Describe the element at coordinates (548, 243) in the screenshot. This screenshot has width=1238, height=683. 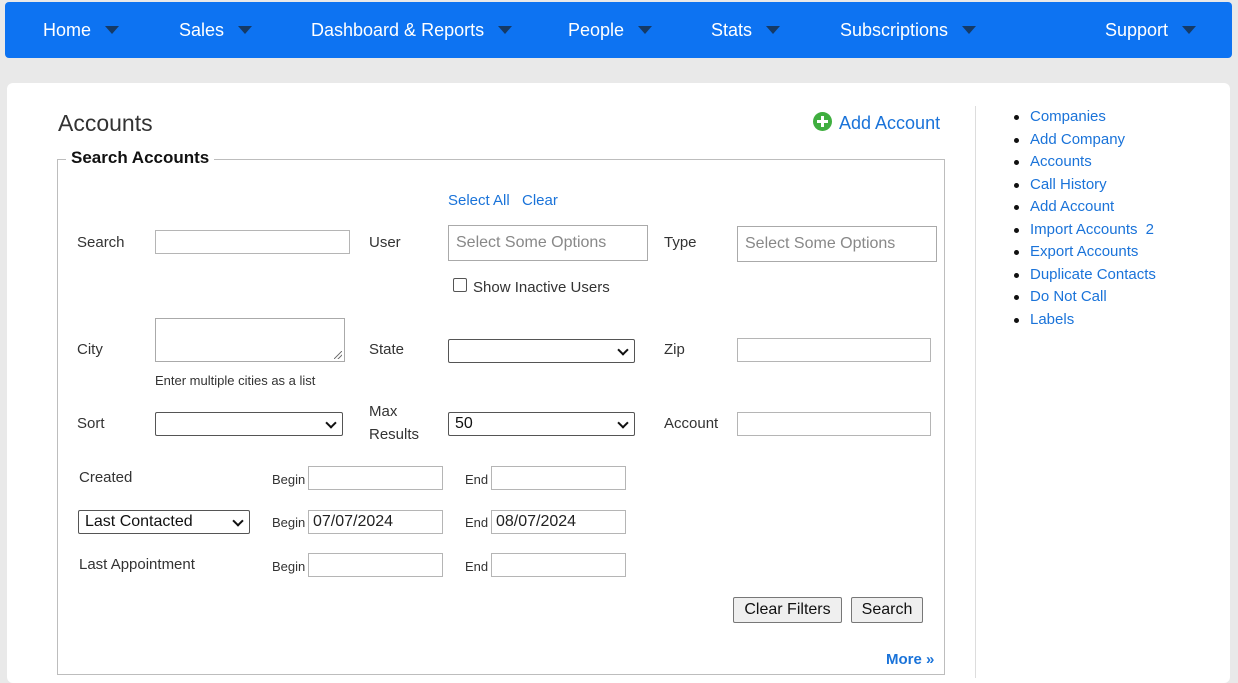
I see `user-multiselect: Select Some Options` at that location.